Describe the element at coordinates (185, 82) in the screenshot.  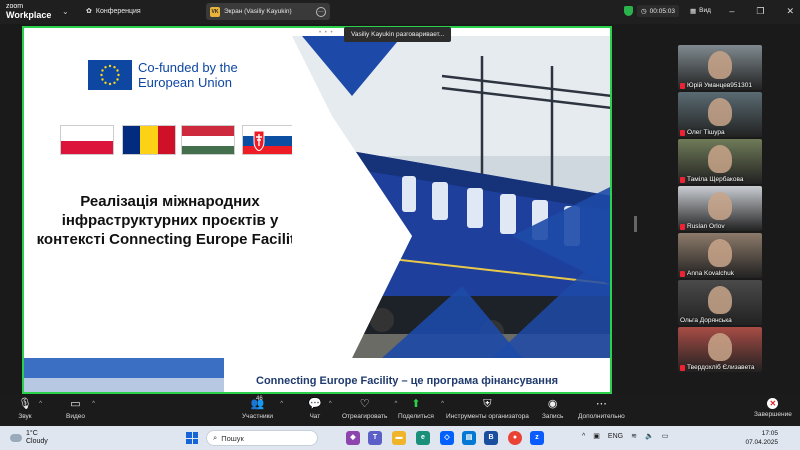
I see `eu-text-line2: European Union` at that location.